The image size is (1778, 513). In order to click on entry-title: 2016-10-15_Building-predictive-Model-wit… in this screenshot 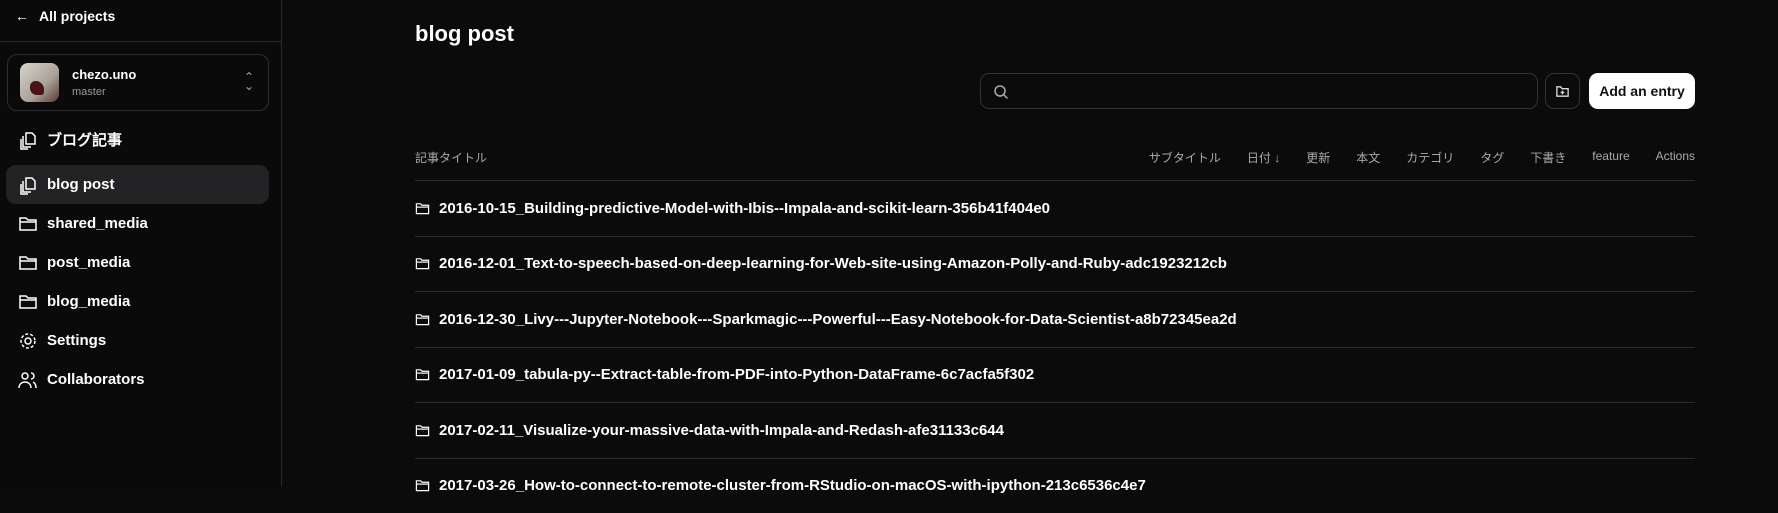, I will do `click(744, 208)`.